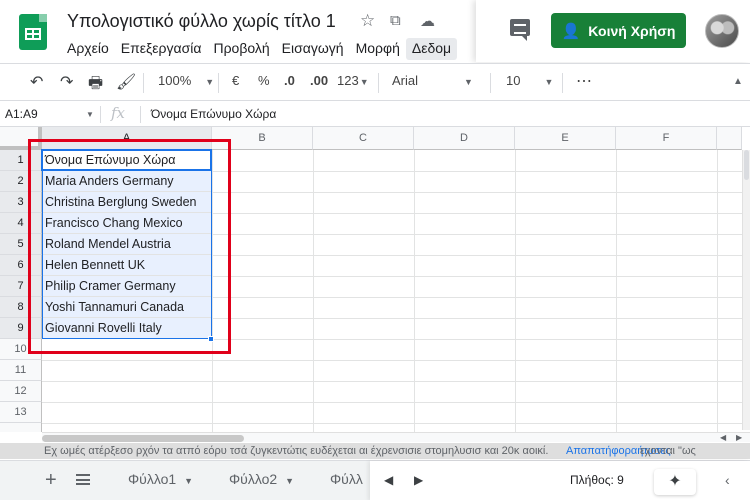 This screenshot has width=750, height=500. Describe the element at coordinates (513, 80) in the screenshot. I see `font-size-value: 10` at that location.